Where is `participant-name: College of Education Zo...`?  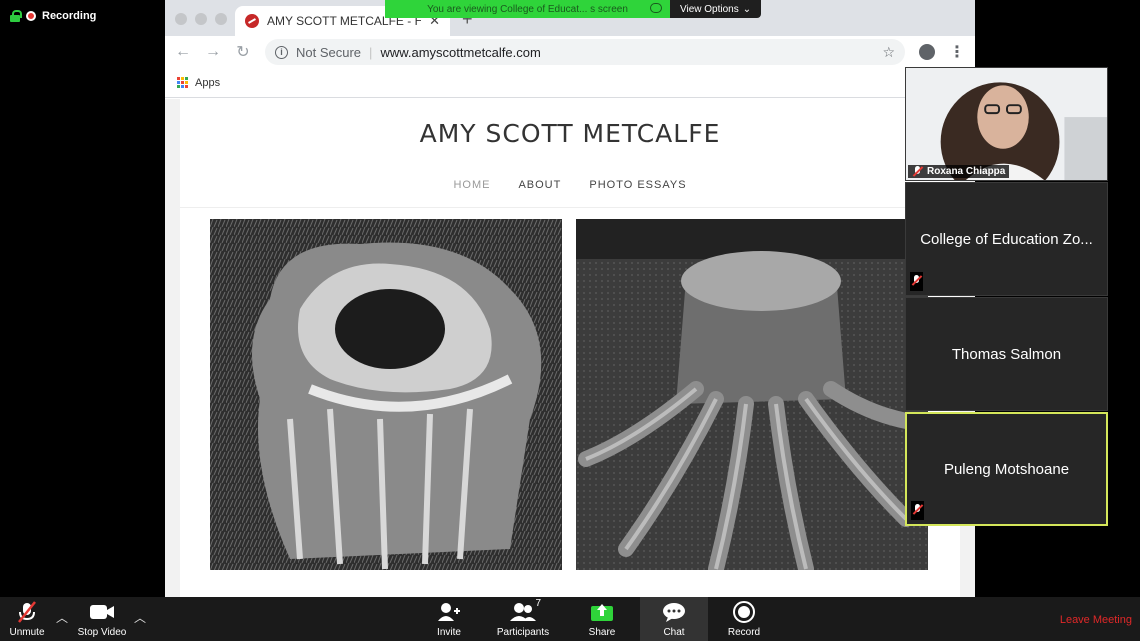
participant-name: College of Education Zo... is located at coordinates (1006, 239).